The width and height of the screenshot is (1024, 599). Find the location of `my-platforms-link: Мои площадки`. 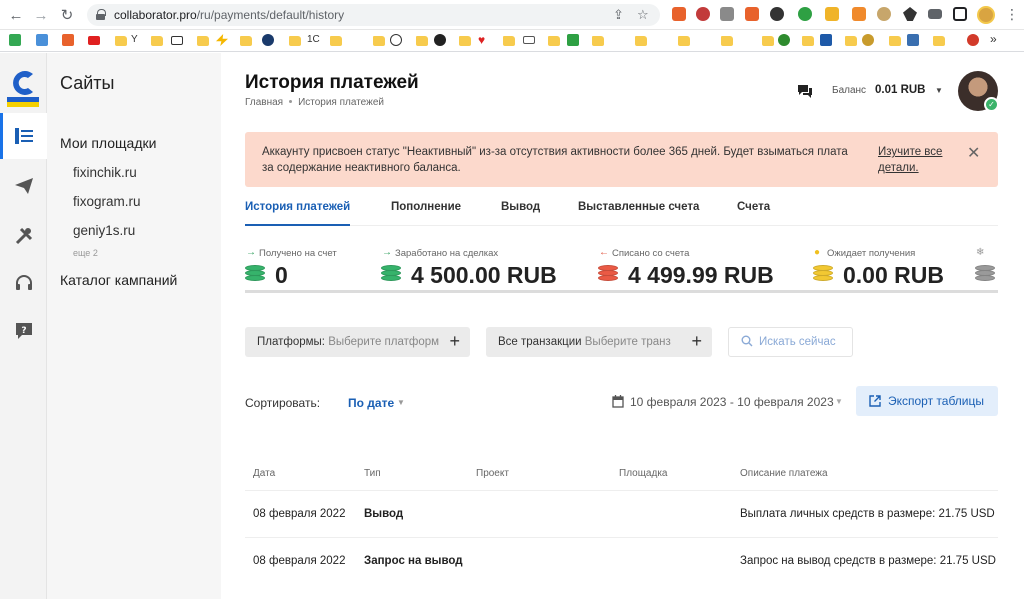

my-platforms-link: Мои площадки is located at coordinates (108, 143).